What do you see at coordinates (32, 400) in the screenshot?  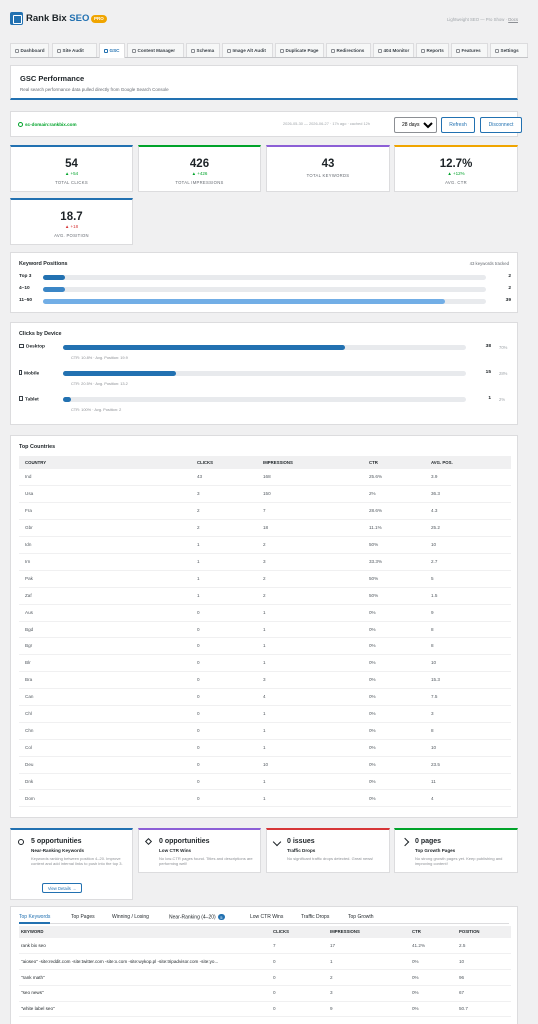 I see `device-name: Tablet` at bounding box center [32, 400].